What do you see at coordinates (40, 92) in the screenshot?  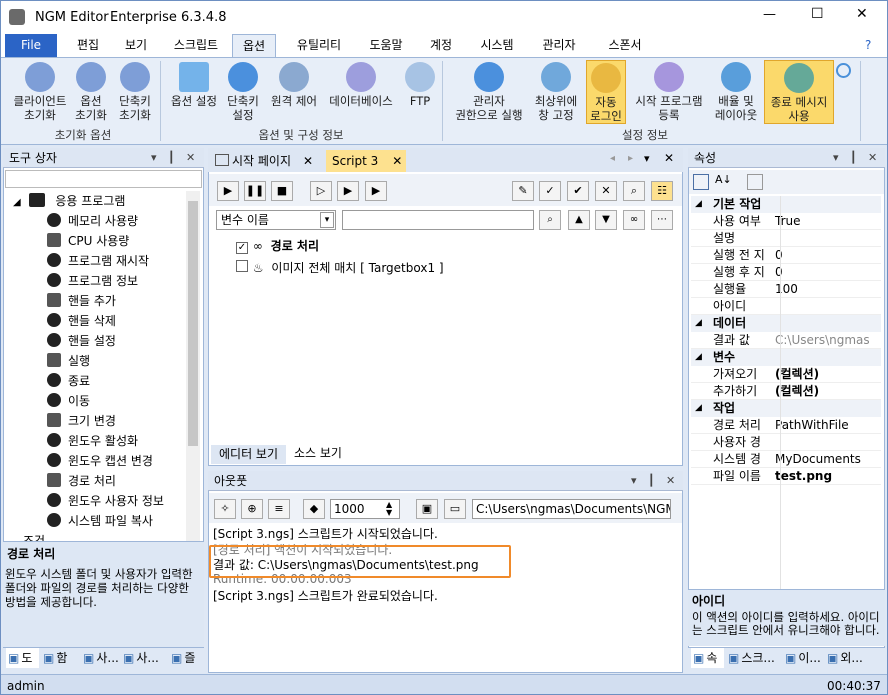 I see `ribbon-button-init-0: 클라이언트 초기화` at bounding box center [40, 92].